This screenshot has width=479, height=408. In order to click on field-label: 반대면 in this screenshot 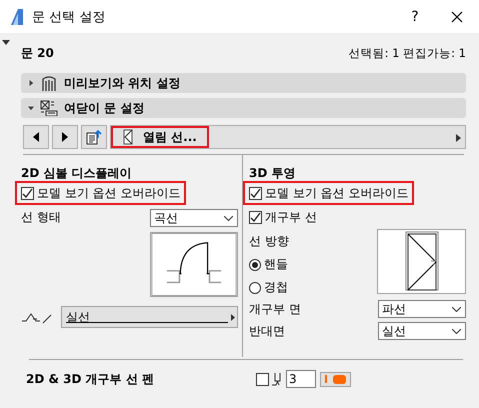, I will do `click(267, 331)`.